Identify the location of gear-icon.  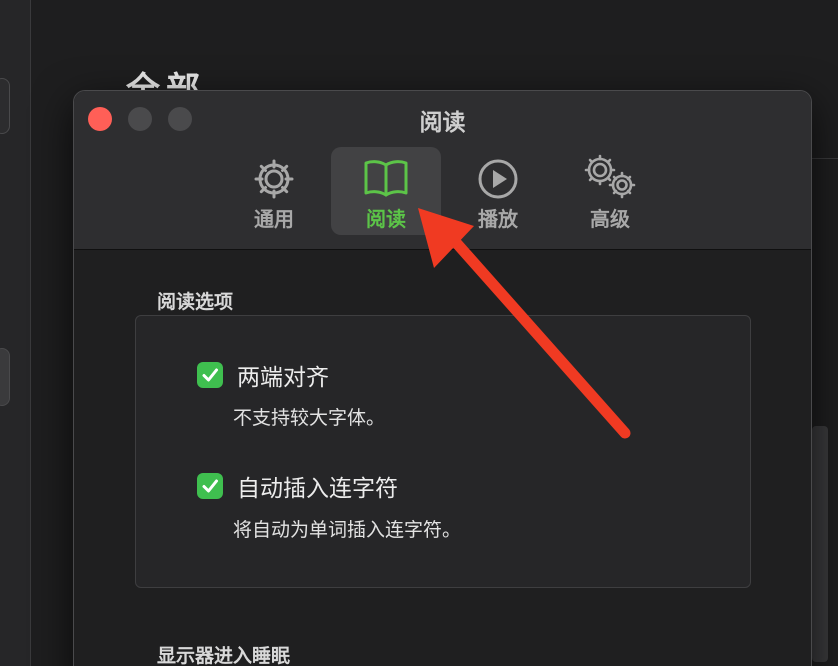
(274, 179).